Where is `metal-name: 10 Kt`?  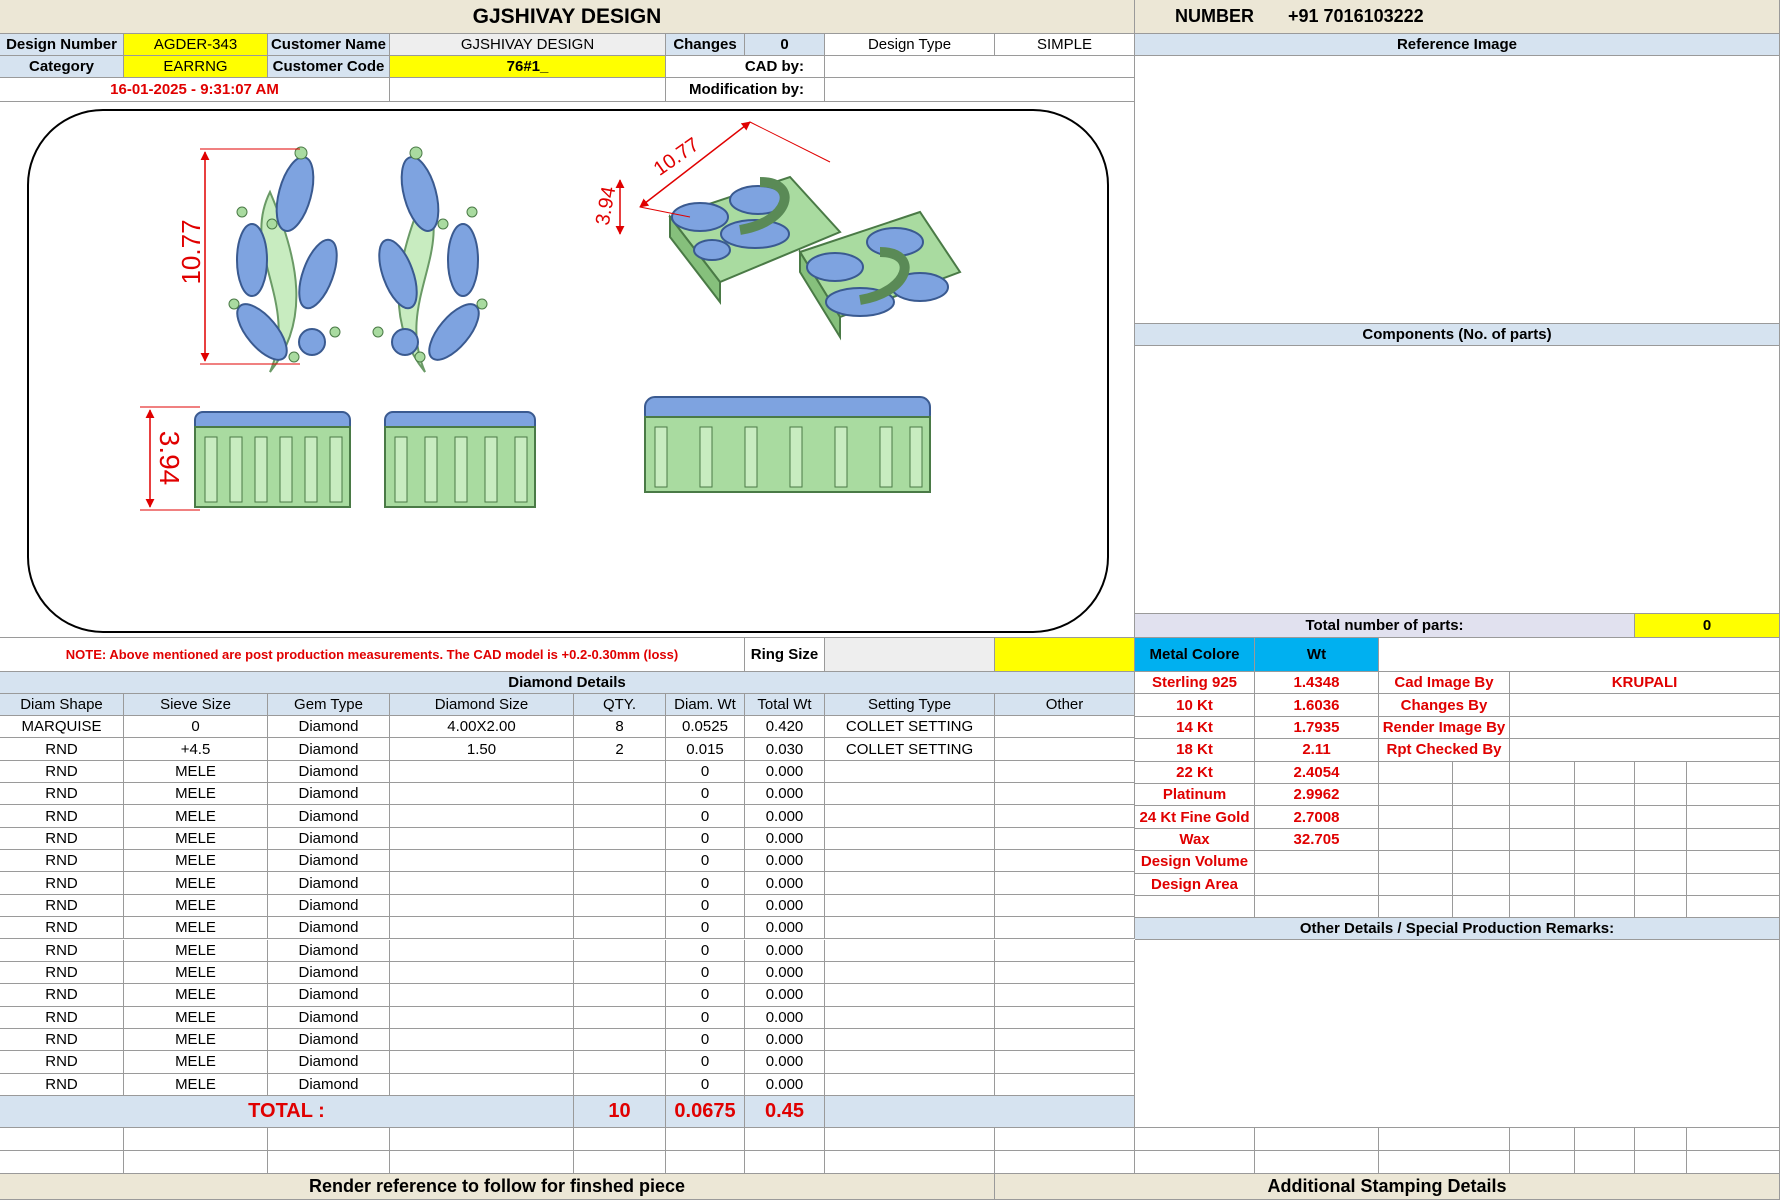 metal-name: 10 Kt is located at coordinates (1195, 705).